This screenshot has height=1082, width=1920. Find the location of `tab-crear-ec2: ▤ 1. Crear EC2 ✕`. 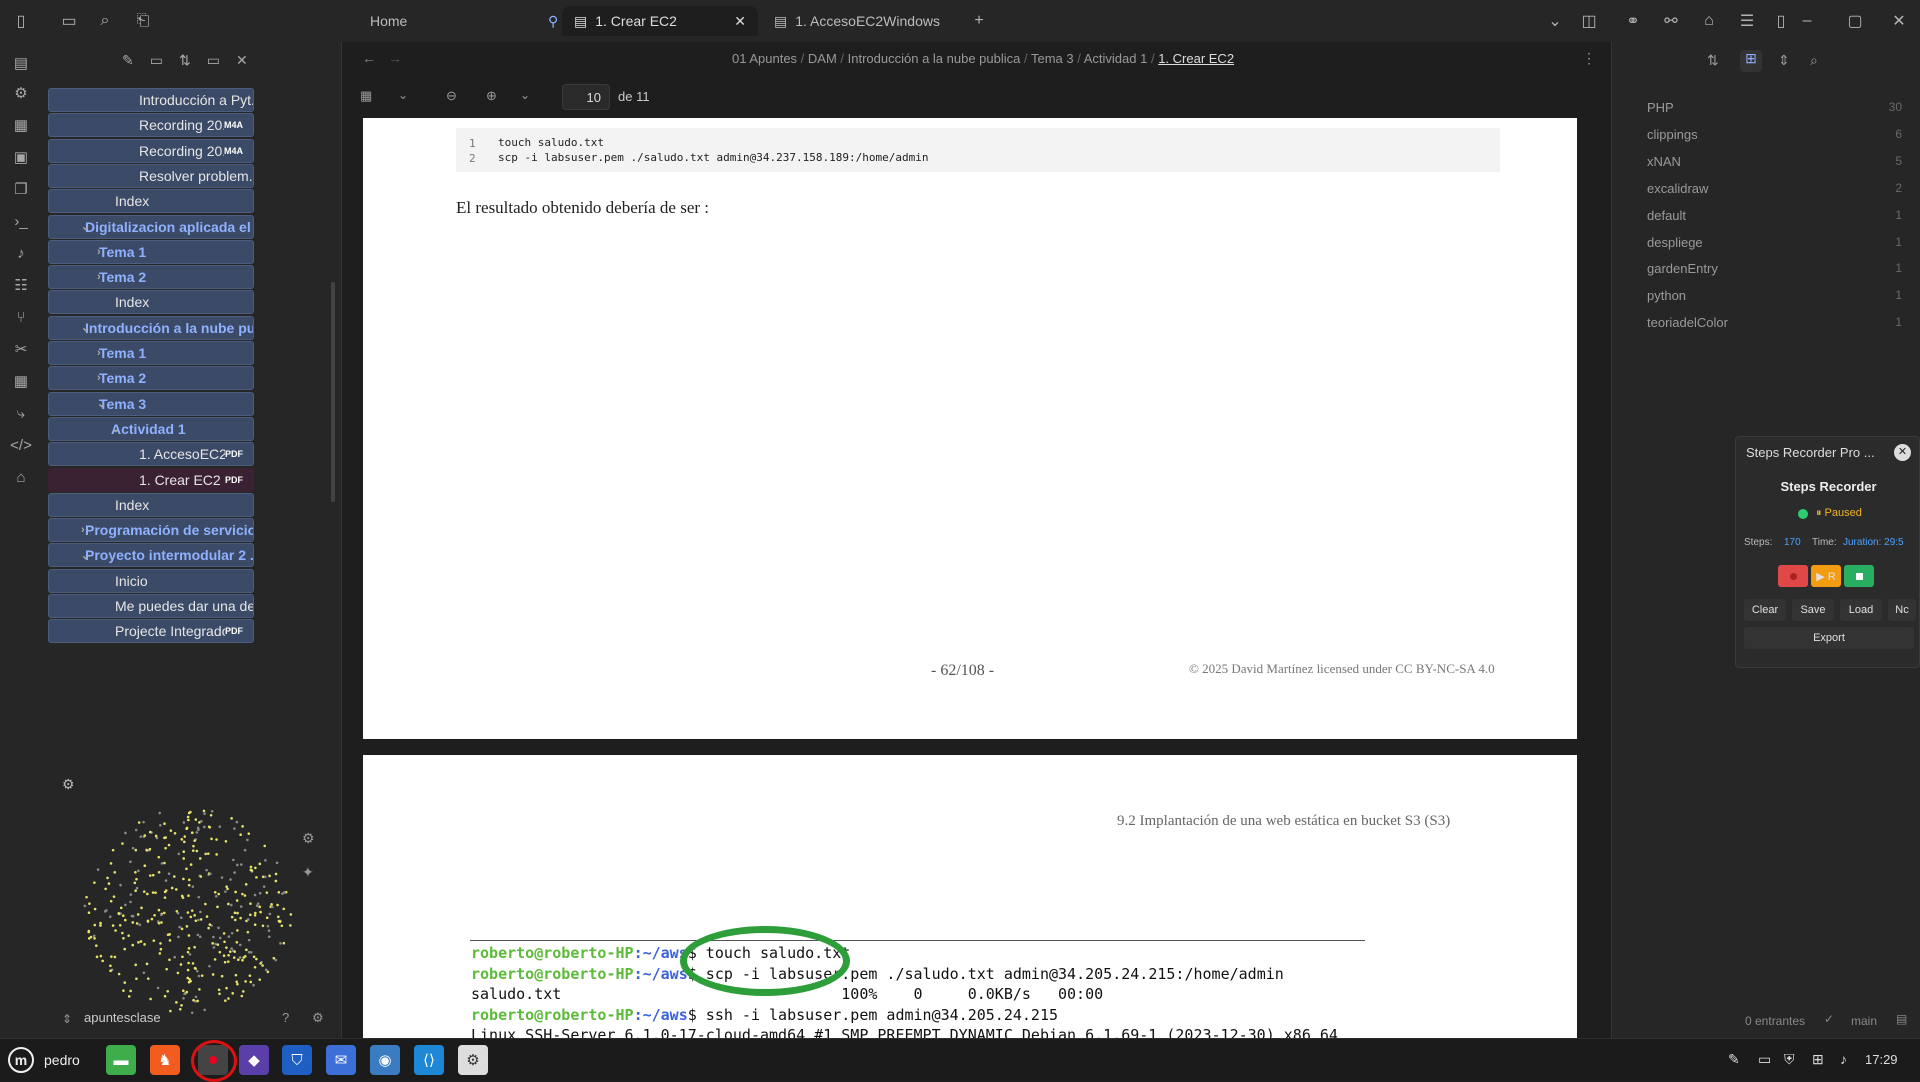

tab-crear-ec2: ▤ 1. Crear EC2 ✕ is located at coordinates (660, 21).